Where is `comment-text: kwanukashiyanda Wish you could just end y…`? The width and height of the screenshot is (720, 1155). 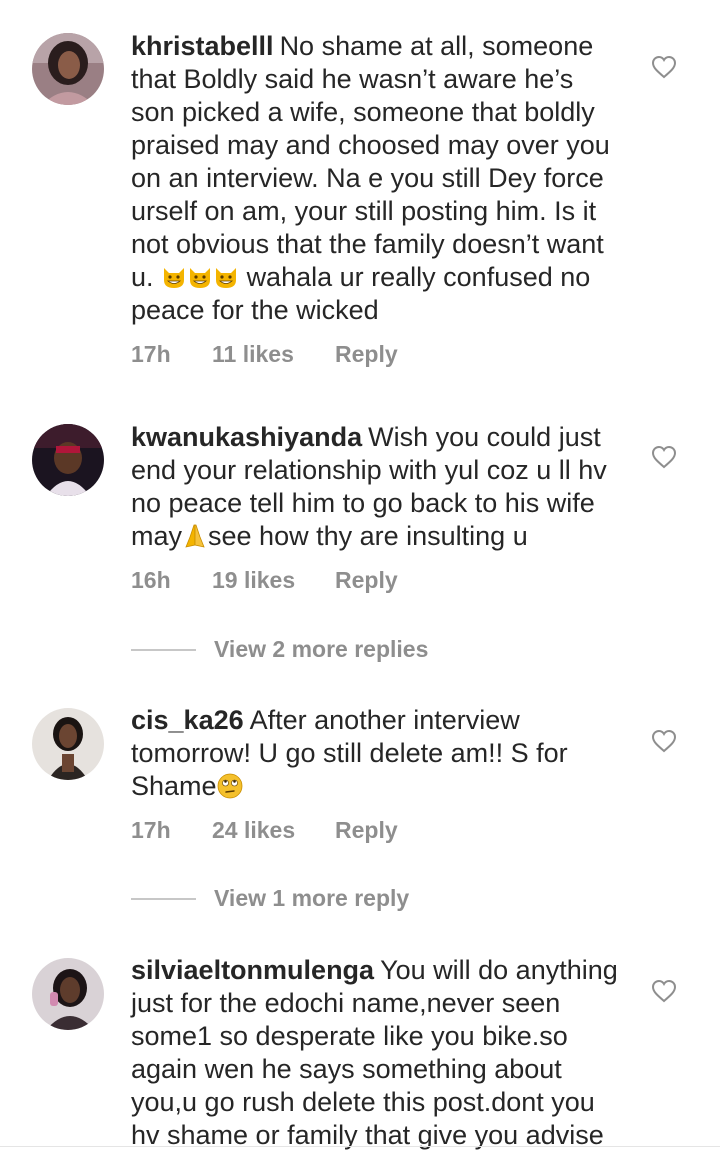
comment-text: kwanukashiyanda Wish you could just end y… is located at coordinates (369, 486).